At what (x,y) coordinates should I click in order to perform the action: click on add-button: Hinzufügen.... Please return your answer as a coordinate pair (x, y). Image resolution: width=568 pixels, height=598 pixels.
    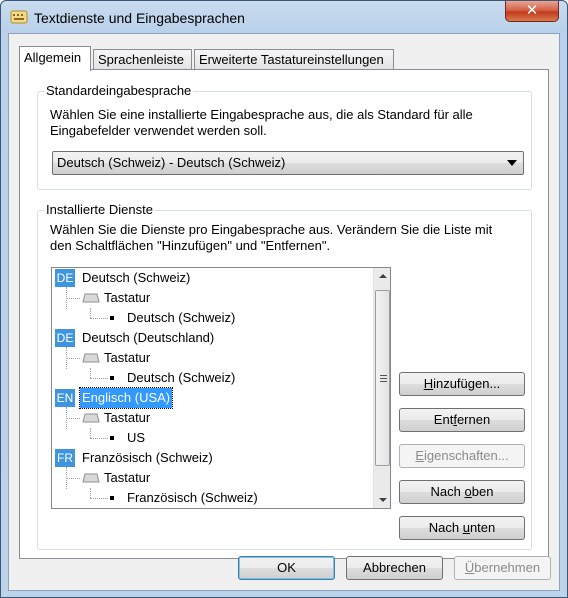
    Looking at the image, I should click on (462, 384).